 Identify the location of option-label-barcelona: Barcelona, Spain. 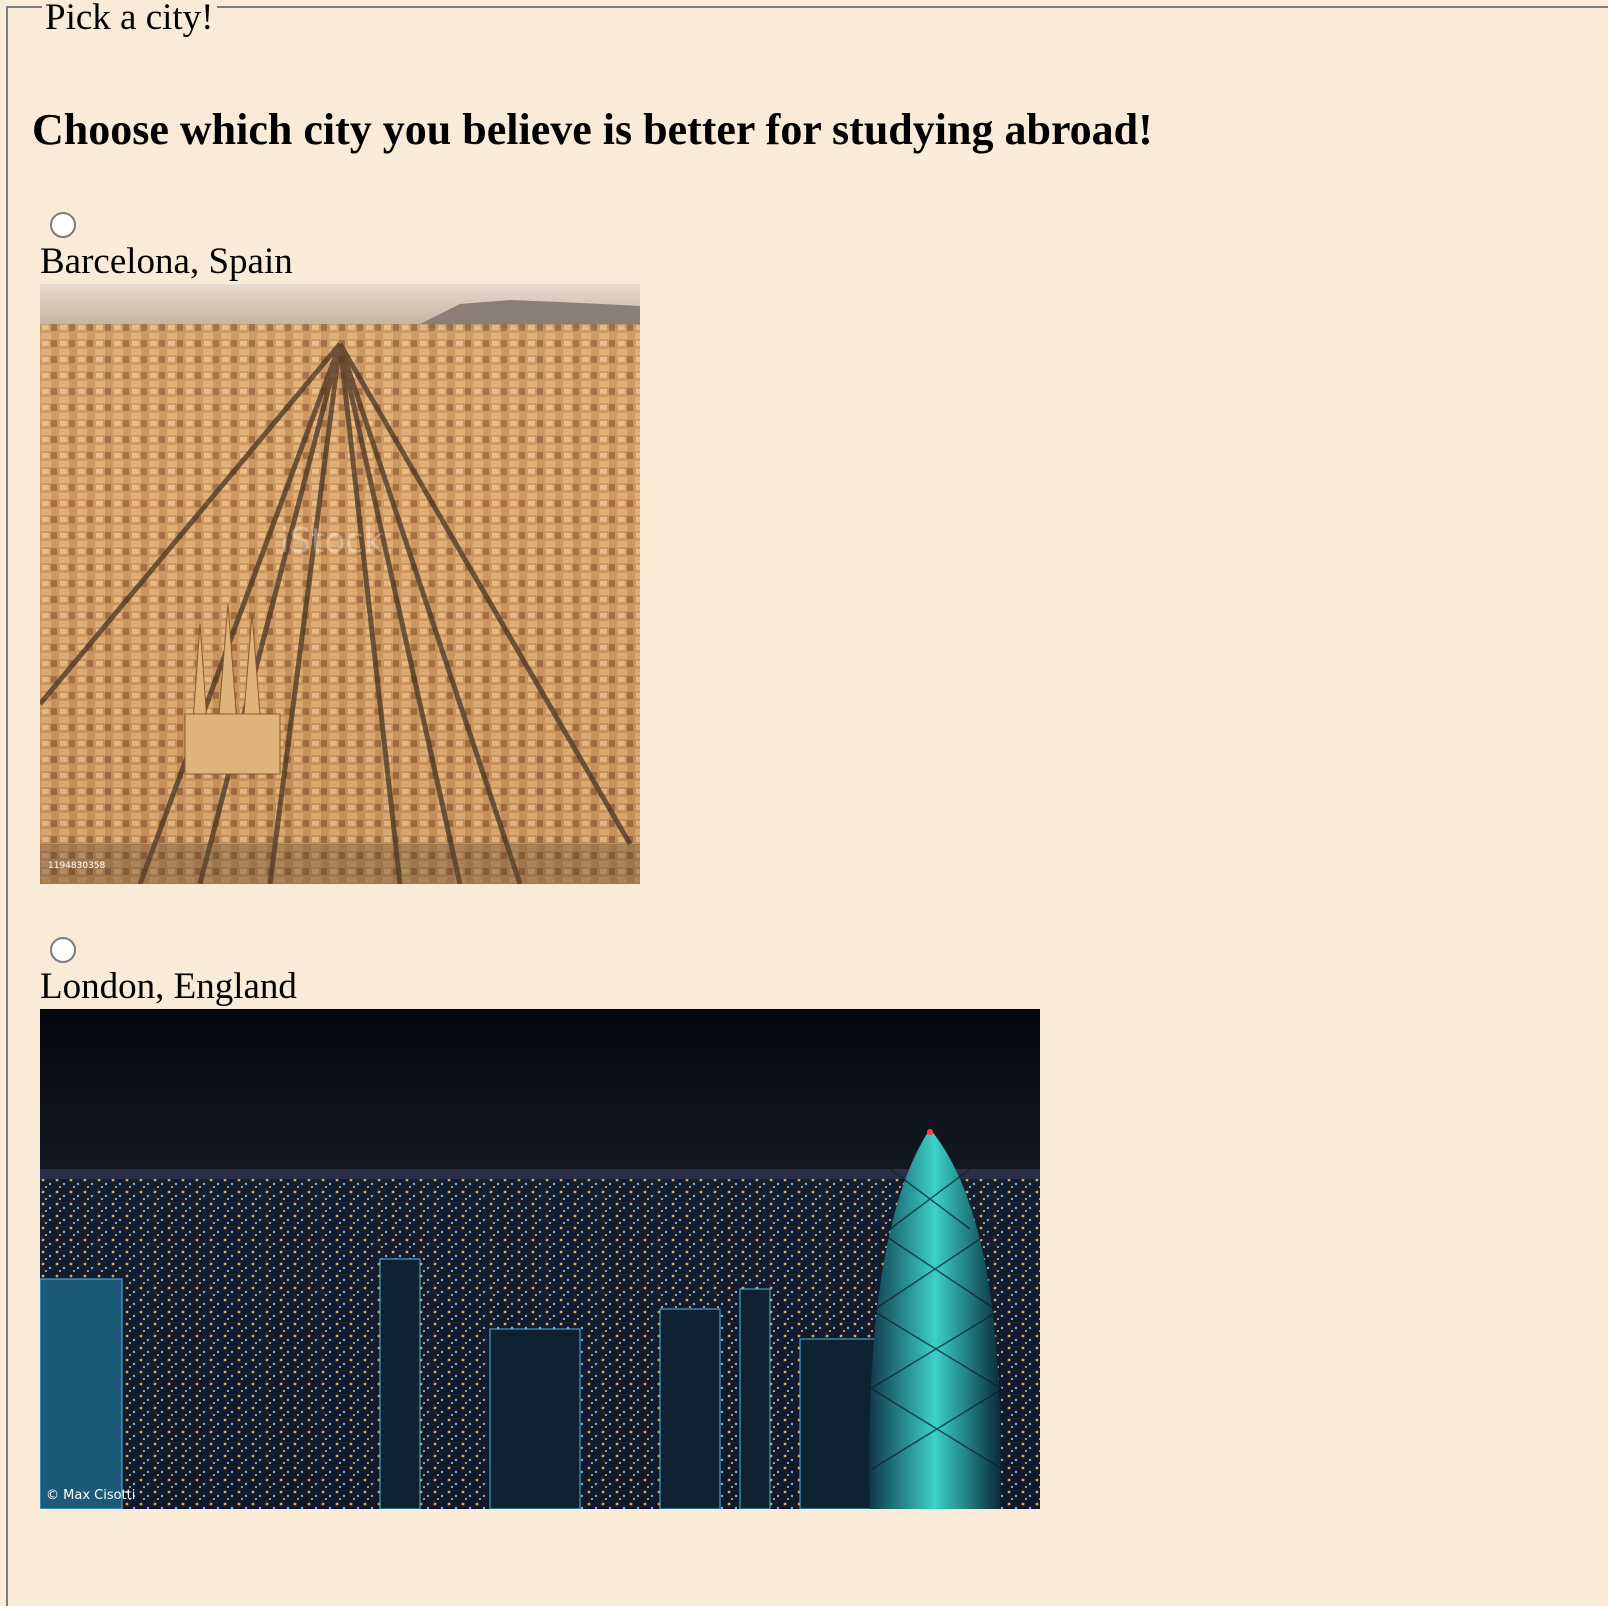
(166, 262).